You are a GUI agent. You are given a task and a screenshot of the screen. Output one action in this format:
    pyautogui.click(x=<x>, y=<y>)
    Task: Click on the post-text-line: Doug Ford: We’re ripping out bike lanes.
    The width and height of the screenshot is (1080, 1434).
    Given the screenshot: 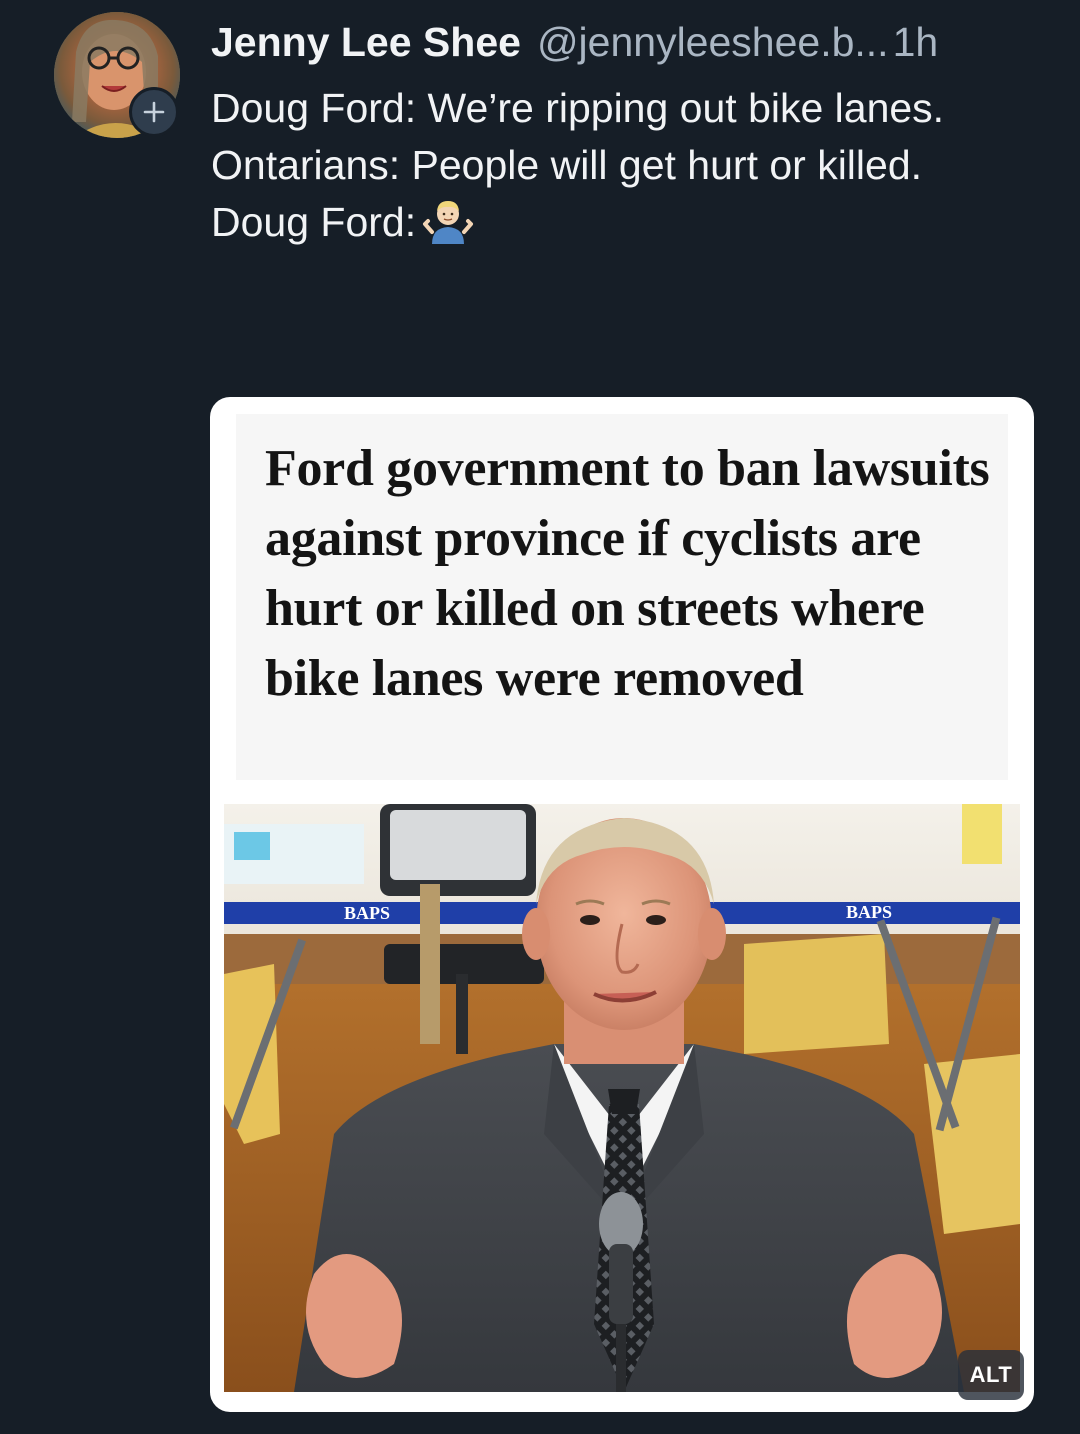 What is the action you would take?
    pyautogui.click(x=578, y=108)
    